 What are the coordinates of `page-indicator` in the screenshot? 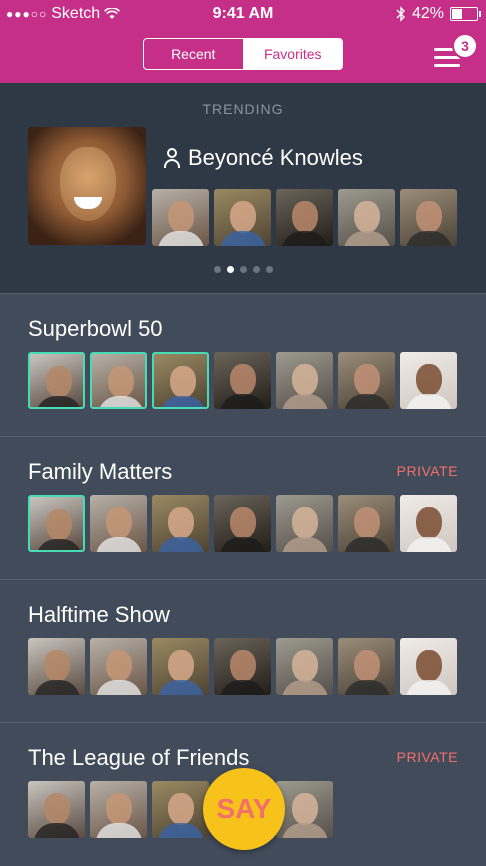 It's located at (243, 269).